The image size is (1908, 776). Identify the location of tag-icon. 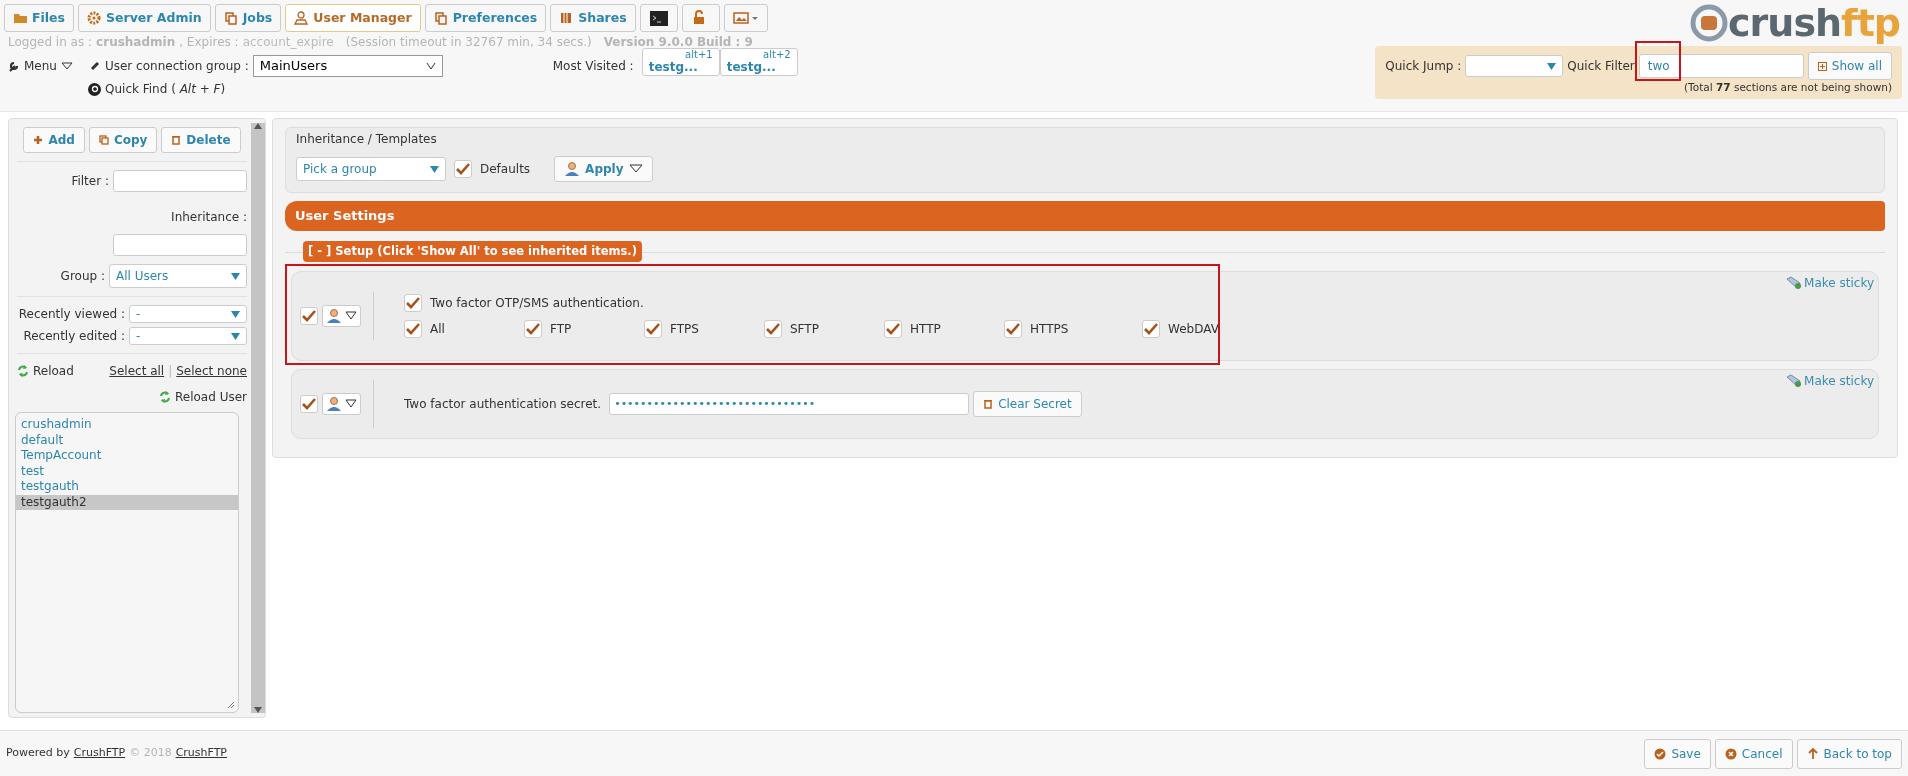
(1794, 282).